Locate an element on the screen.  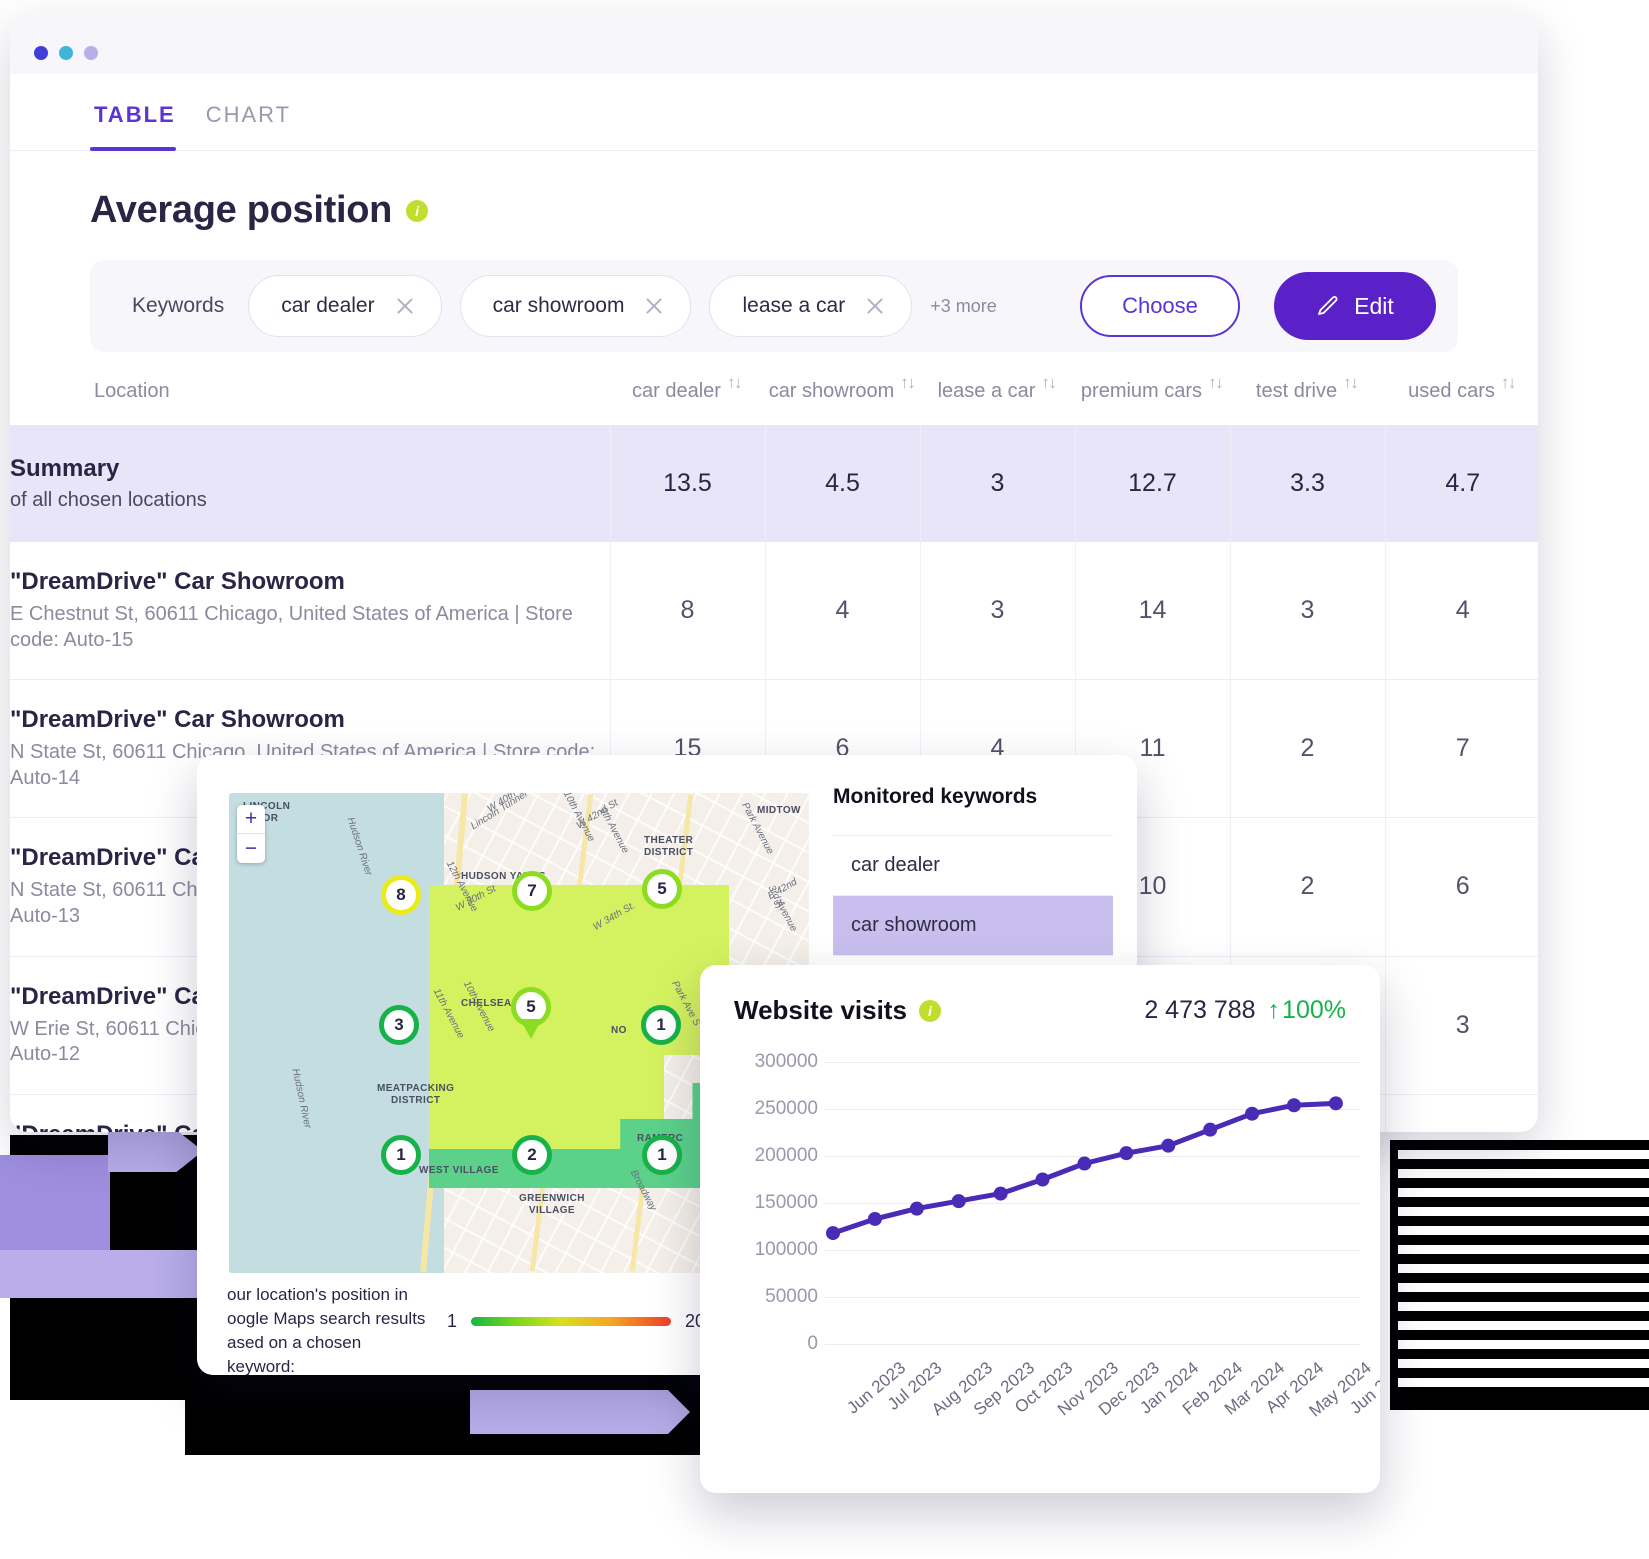
map-pin-value: 3 is located at coordinates (399, 1024).